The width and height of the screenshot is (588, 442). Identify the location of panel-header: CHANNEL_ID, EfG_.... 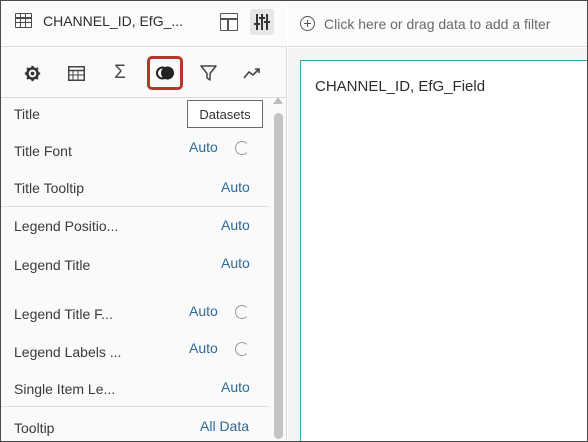
(144, 24).